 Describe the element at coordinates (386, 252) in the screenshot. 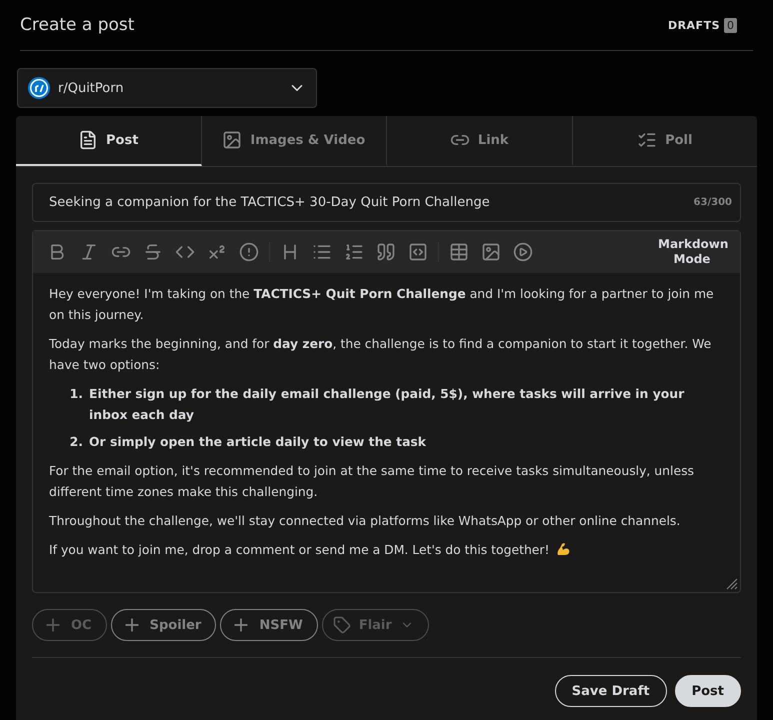

I see `quote-icon` at that location.